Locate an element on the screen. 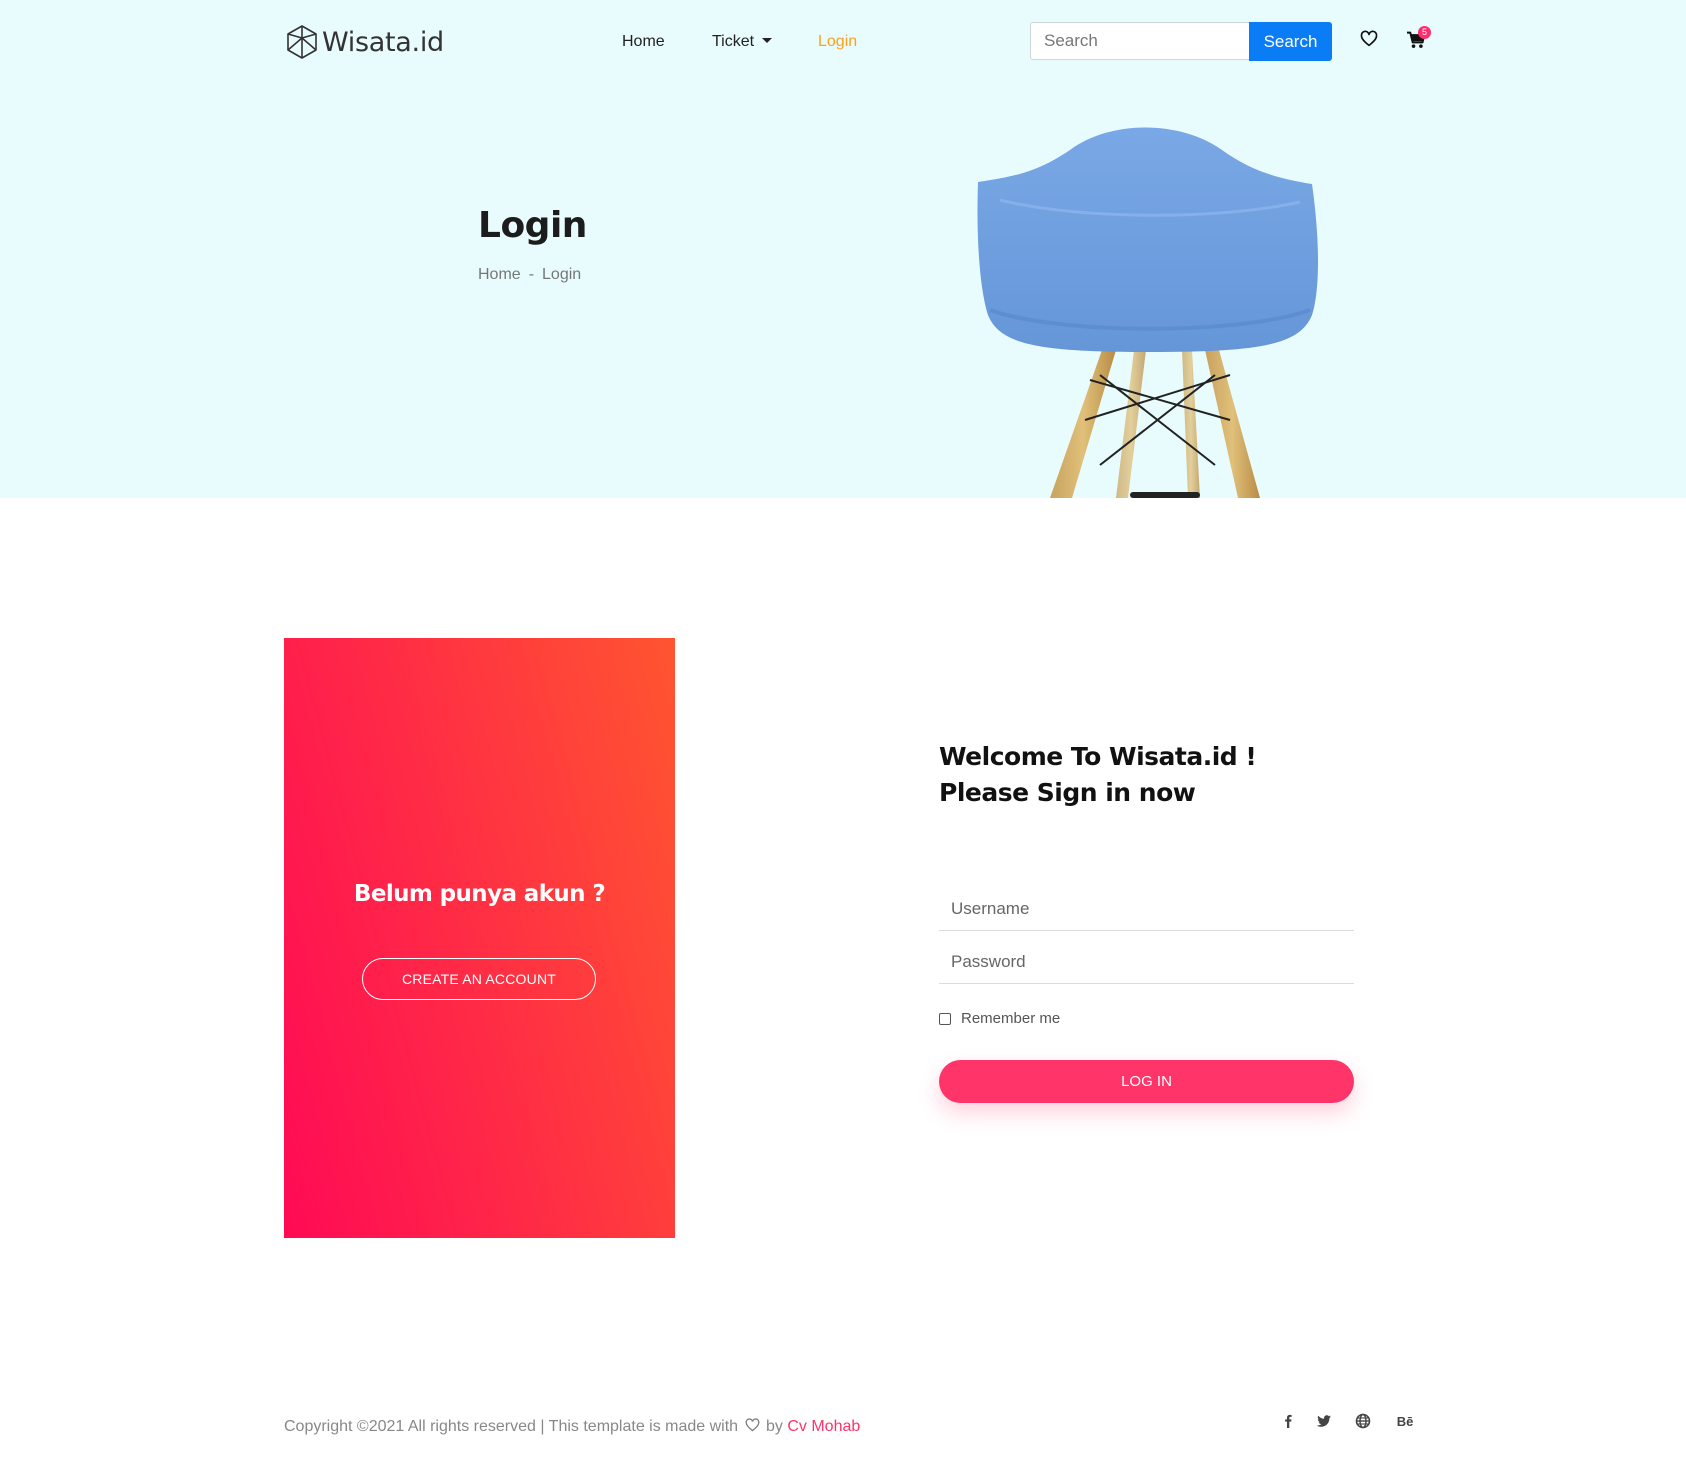 The height and width of the screenshot is (1469, 1686). breadcrumb: Home - Login is located at coordinates (529, 275).